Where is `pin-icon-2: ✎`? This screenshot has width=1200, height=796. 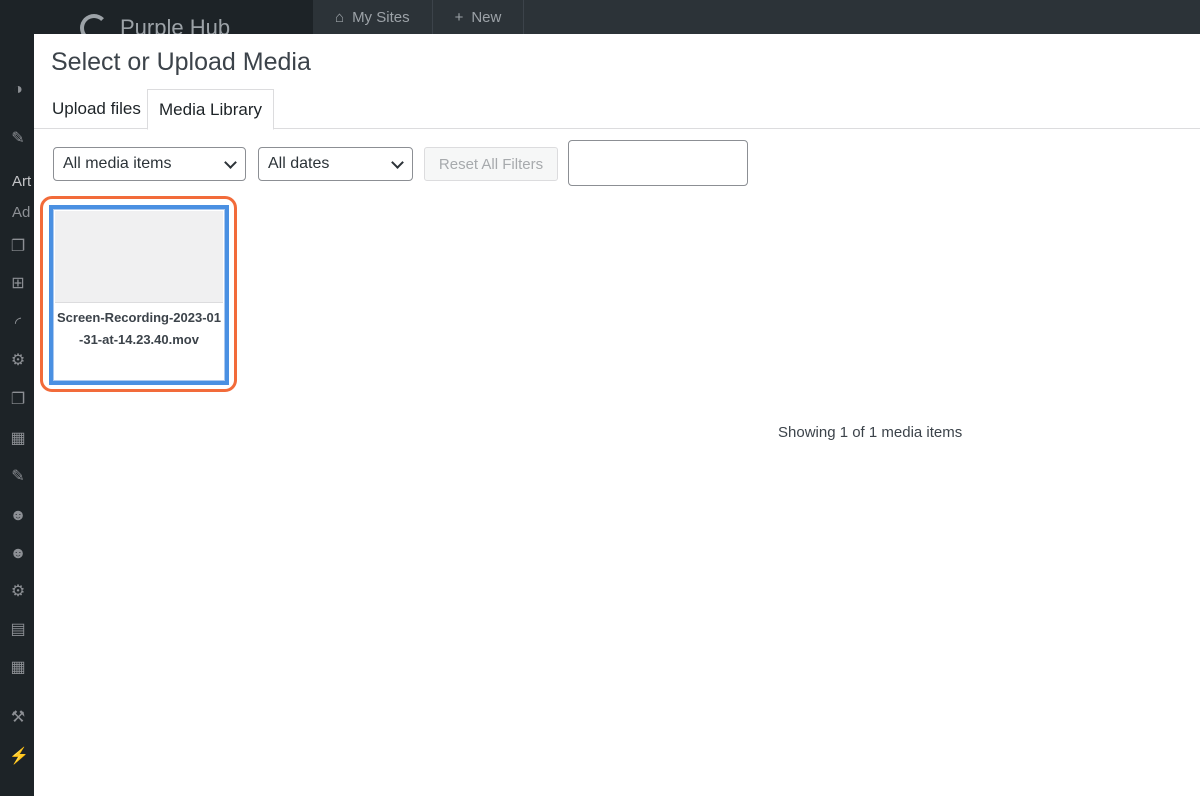 pin-icon-2: ✎ is located at coordinates (18, 477).